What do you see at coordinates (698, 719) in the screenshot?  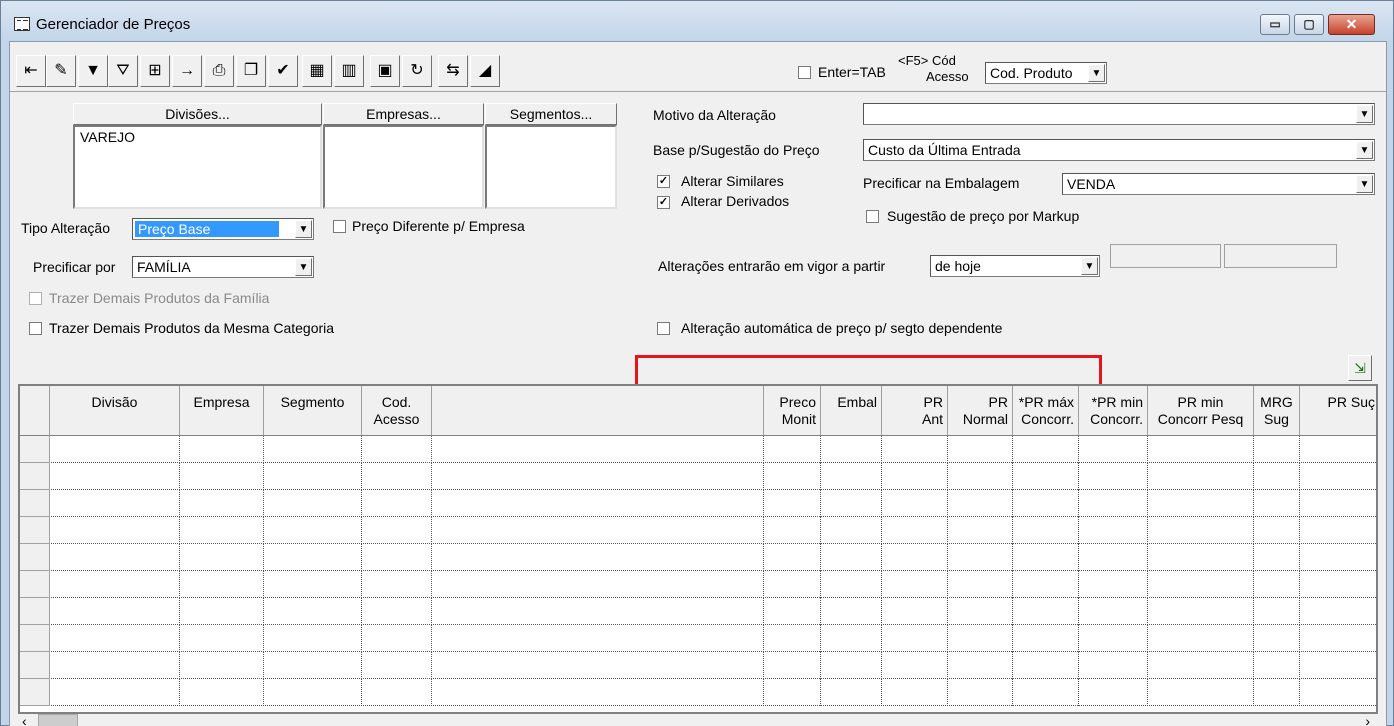 I see `horizontal-scrollbar: ‹ ›` at bounding box center [698, 719].